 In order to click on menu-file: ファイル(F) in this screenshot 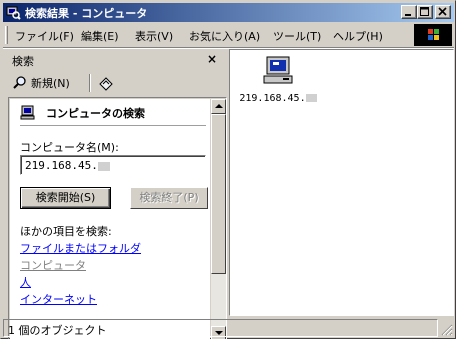, I will do `click(44, 36)`.